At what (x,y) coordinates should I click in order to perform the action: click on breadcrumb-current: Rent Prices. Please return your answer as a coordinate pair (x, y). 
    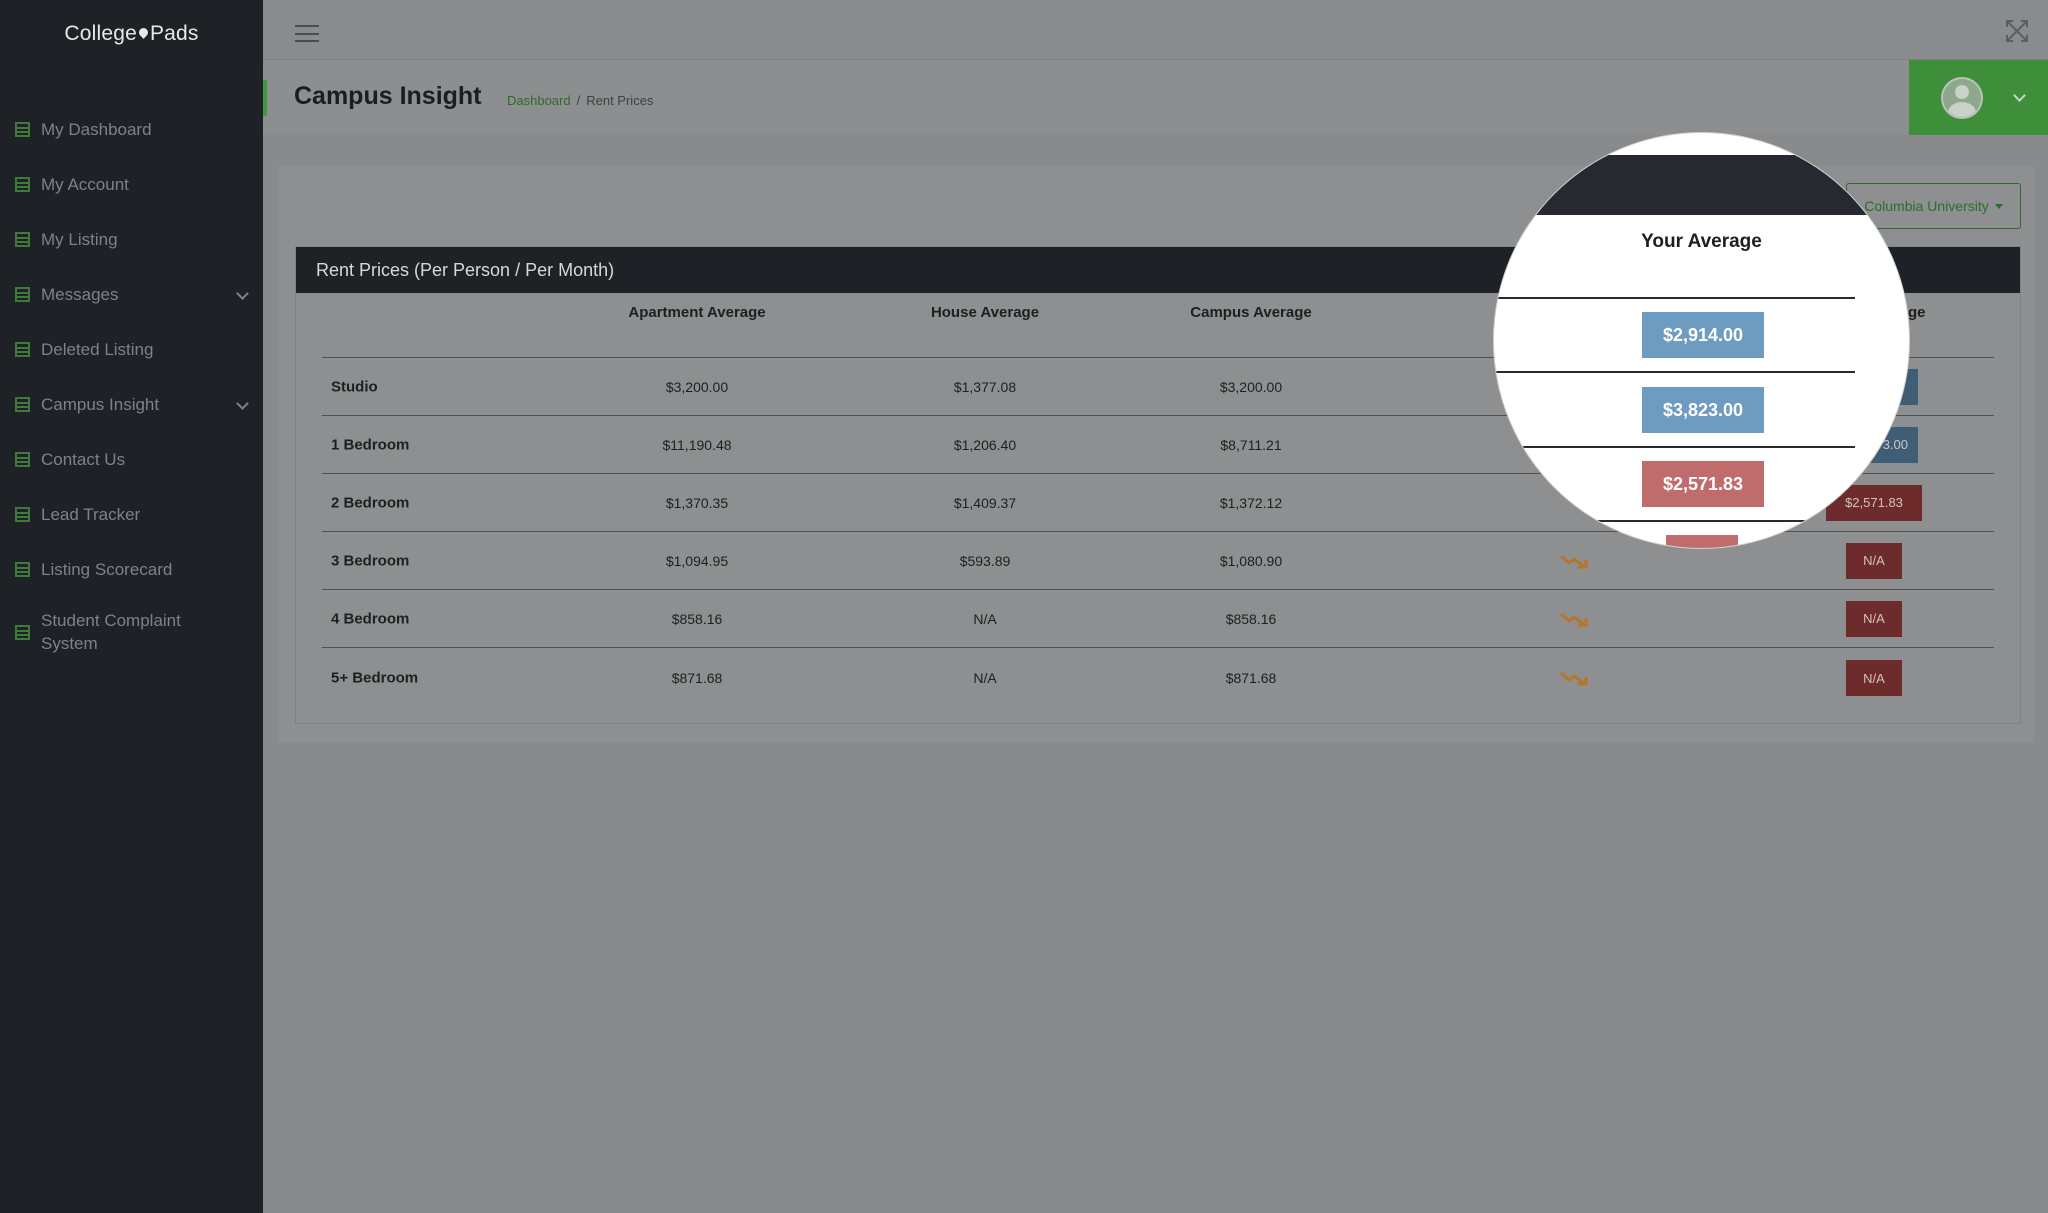
    Looking at the image, I should click on (620, 100).